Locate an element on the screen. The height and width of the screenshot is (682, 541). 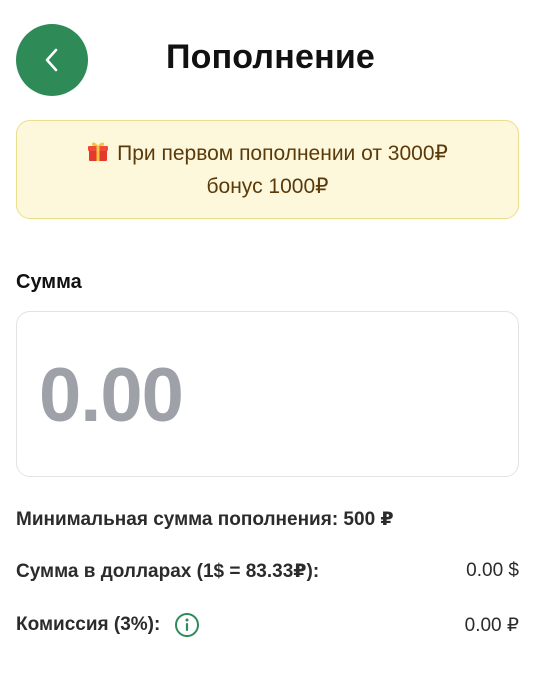
fee-value: 0.00 ₽ is located at coordinates (491, 625).